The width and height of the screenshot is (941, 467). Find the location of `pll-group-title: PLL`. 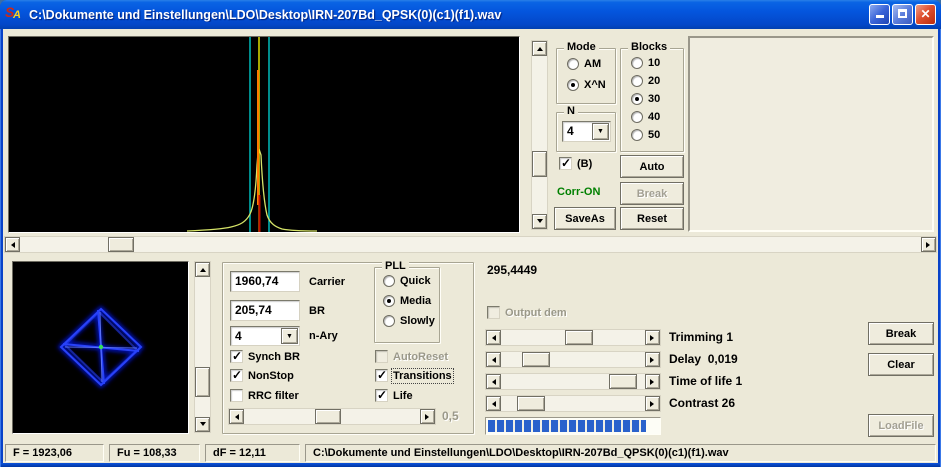

pll-group-title: PLL is located at coordinates (395, 266).